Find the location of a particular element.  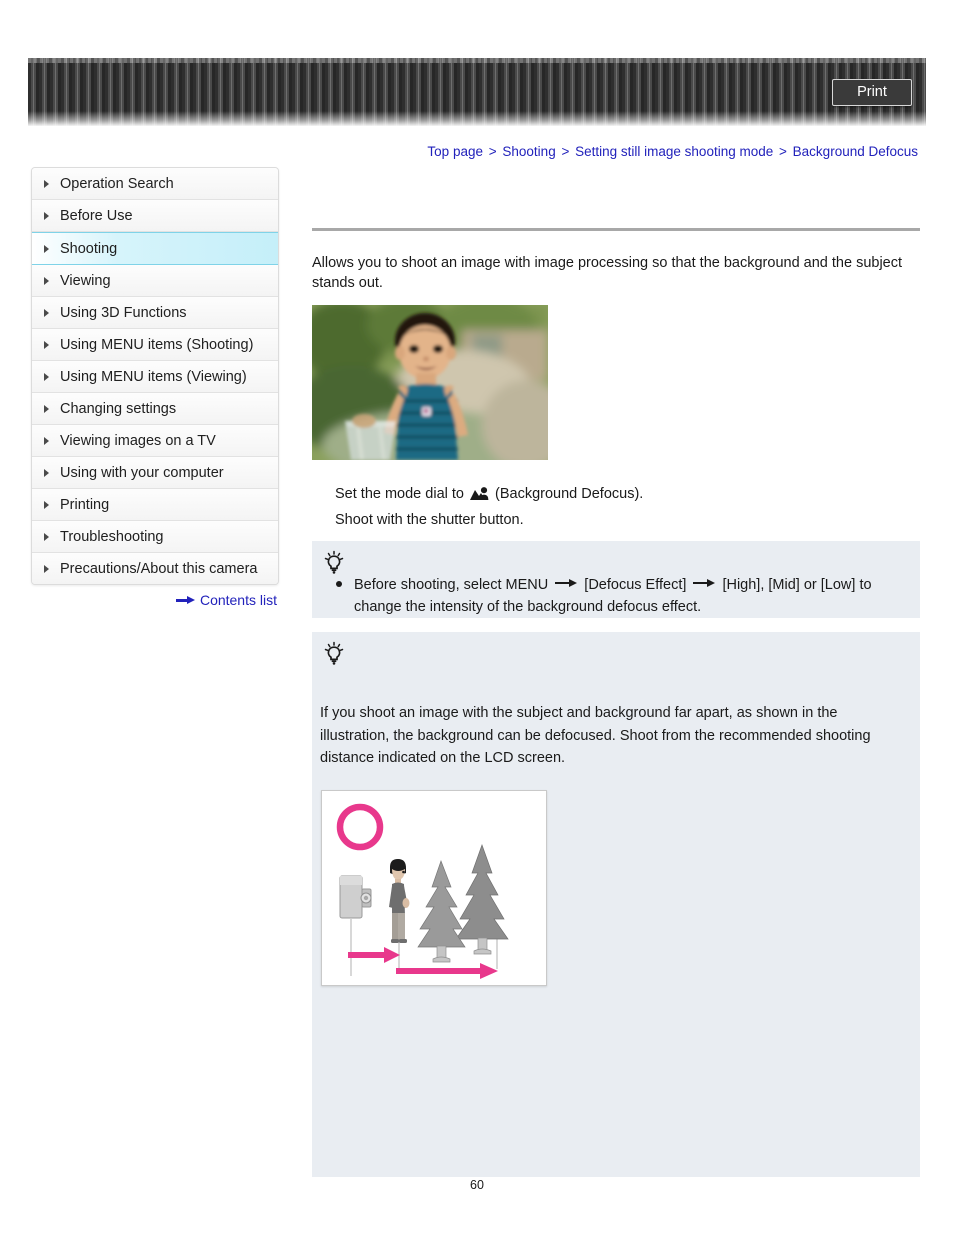

sidebar-item-using-menu-items-shooting: Using MENU items (Shooting) is located at coordinates (155, 345).